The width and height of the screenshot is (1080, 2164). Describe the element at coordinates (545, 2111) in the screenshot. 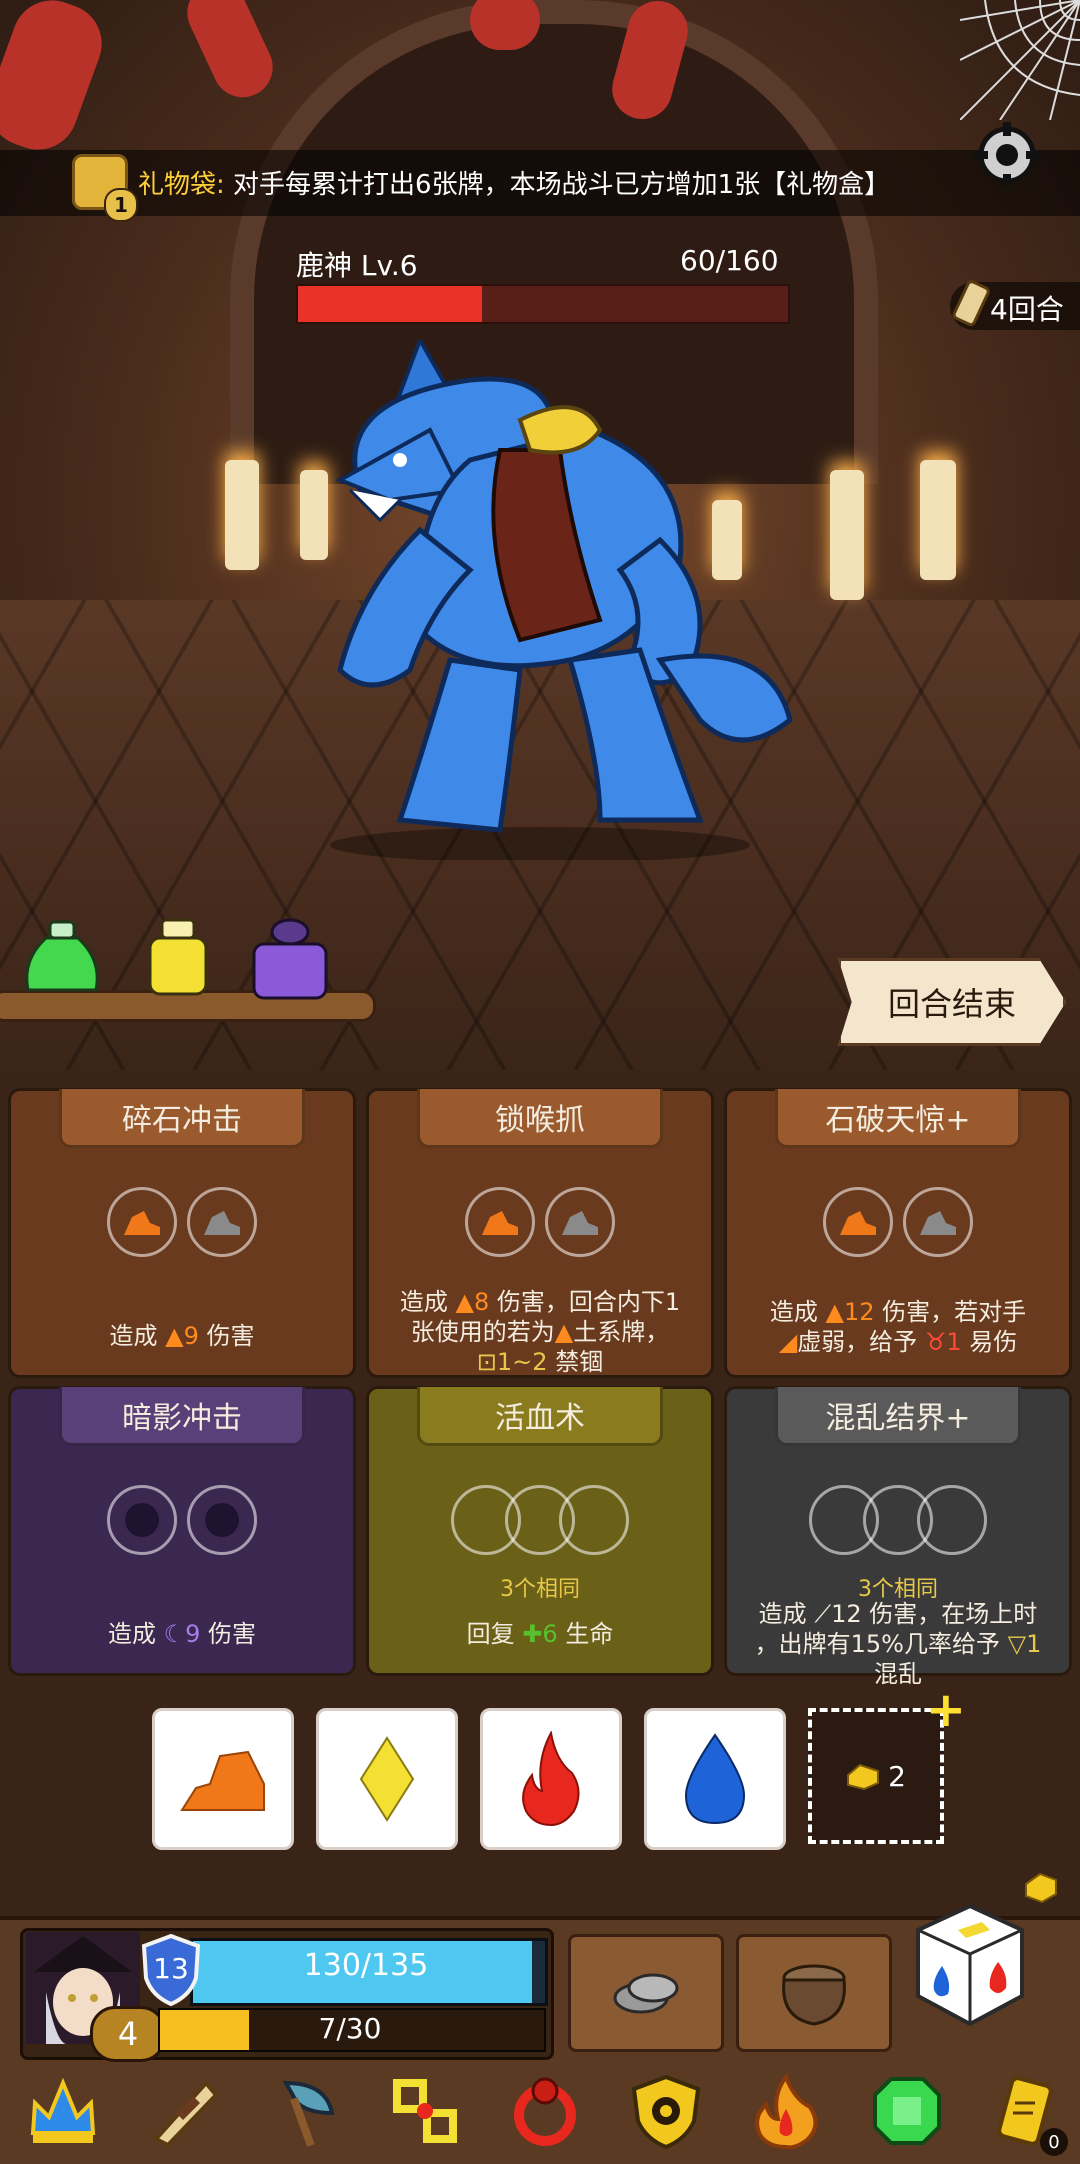

I see `ring-icon` at that location.